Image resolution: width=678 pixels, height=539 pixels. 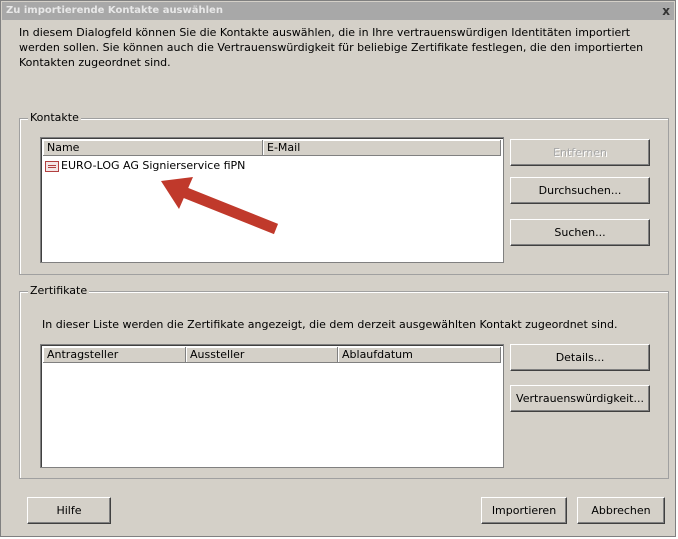 I want to click on contacts-list-header: Name E-Mail, so click(x=272, y=148).